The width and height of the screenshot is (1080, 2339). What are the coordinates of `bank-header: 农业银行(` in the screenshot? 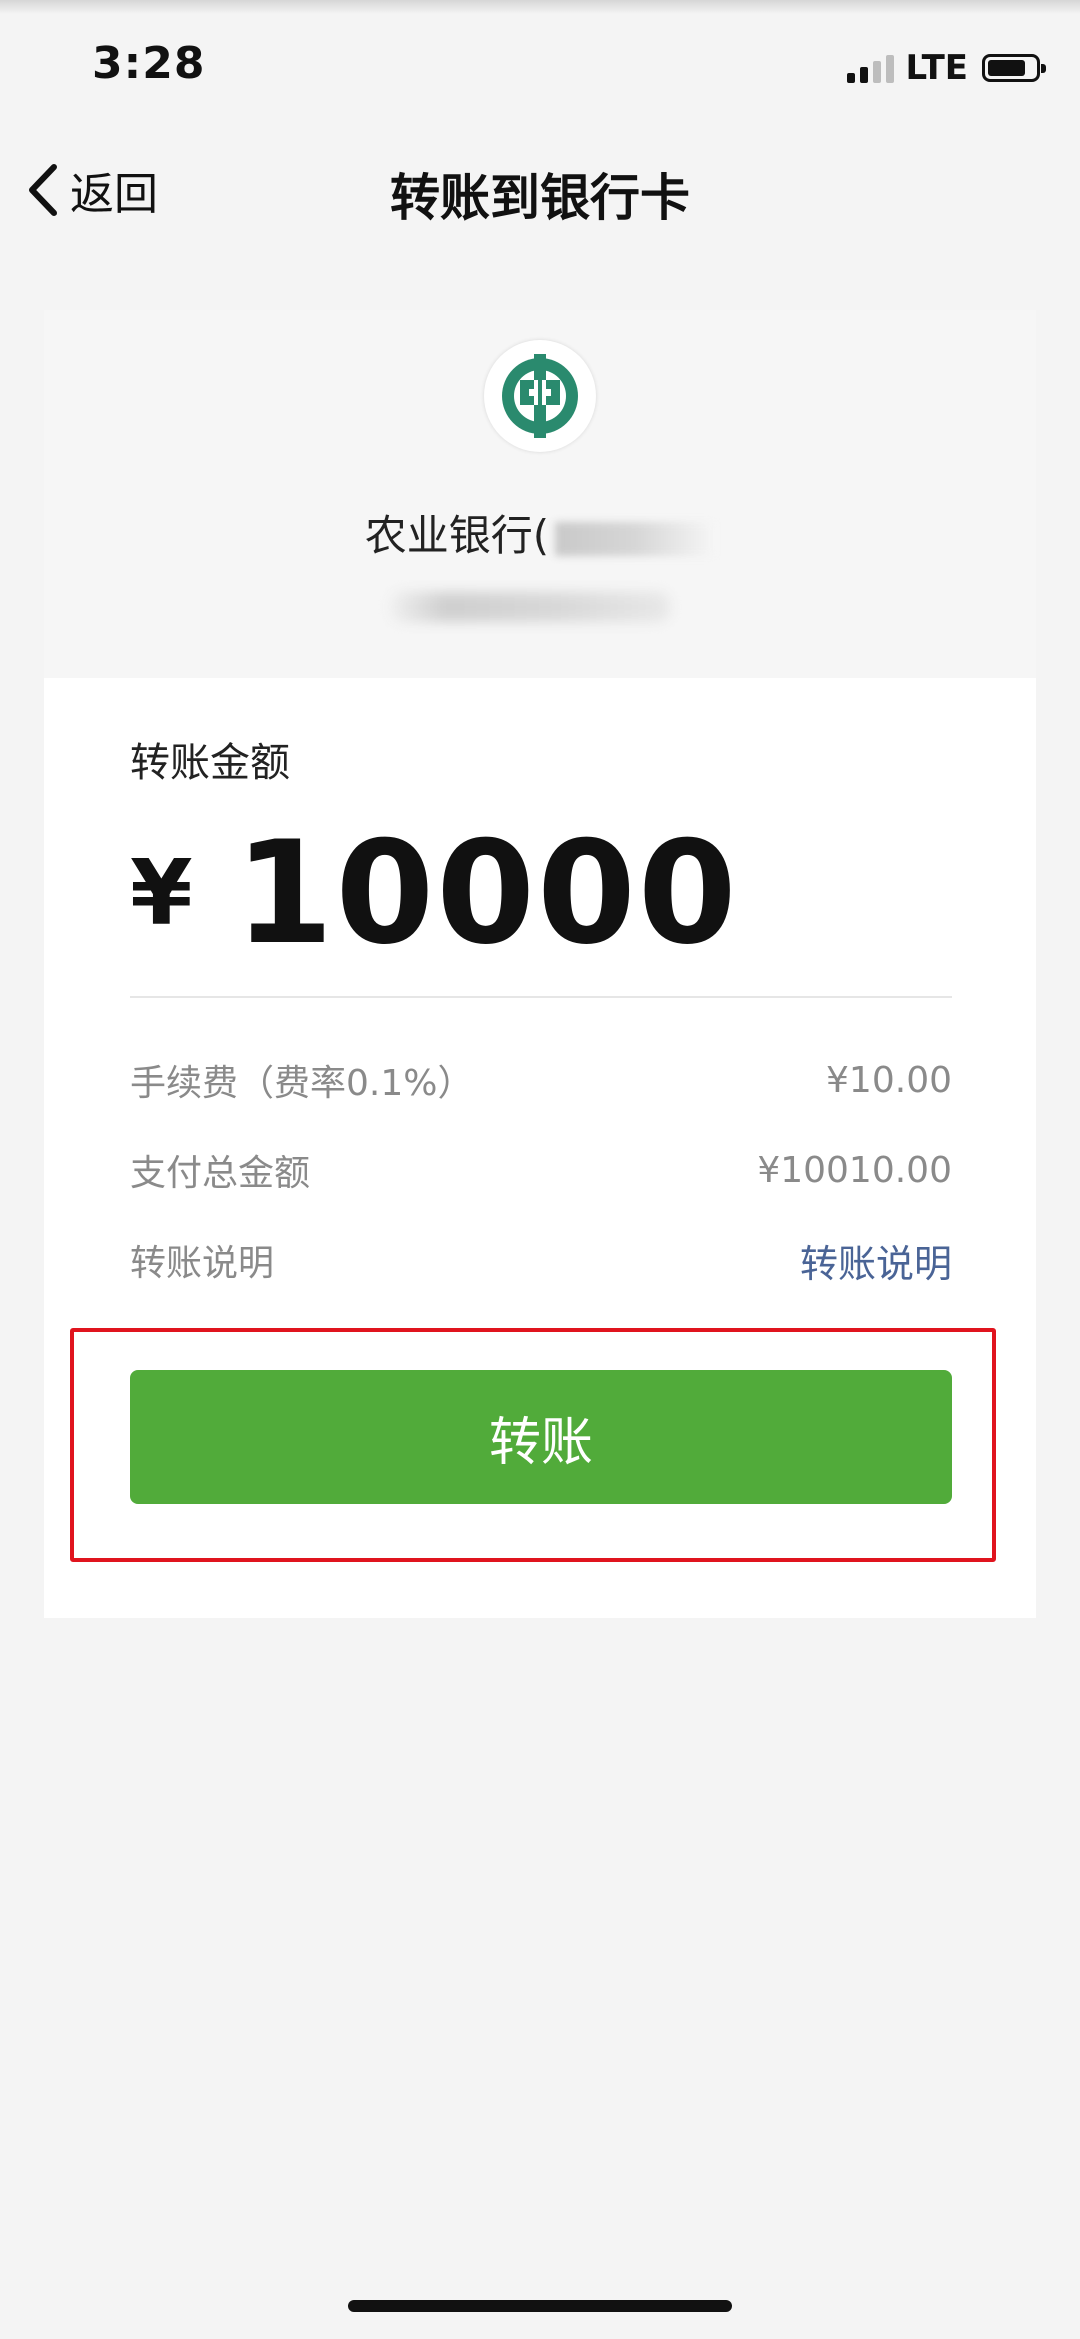 It's located at (540, 494).